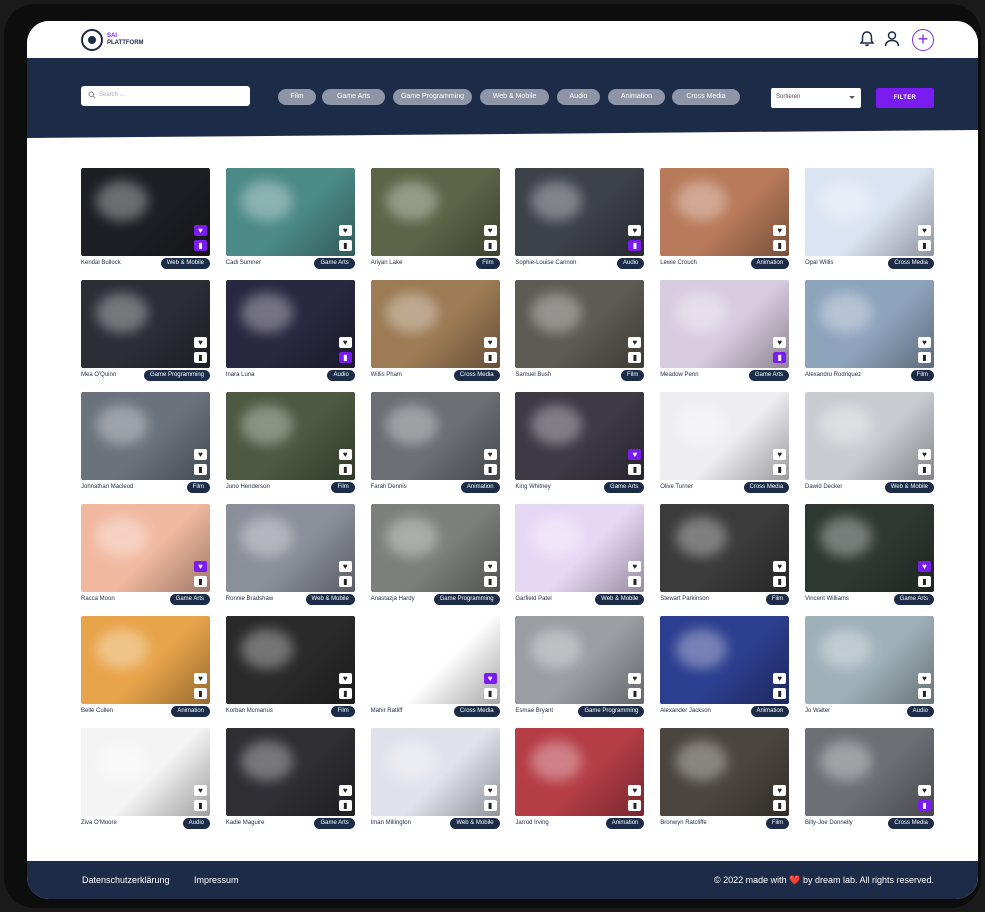 This screenshot has width=985, height=912. What do you see at coordinates (823, 487) in the screenshot?
I see `author-name: Dawid Decker` at bounding box center [823, 487].